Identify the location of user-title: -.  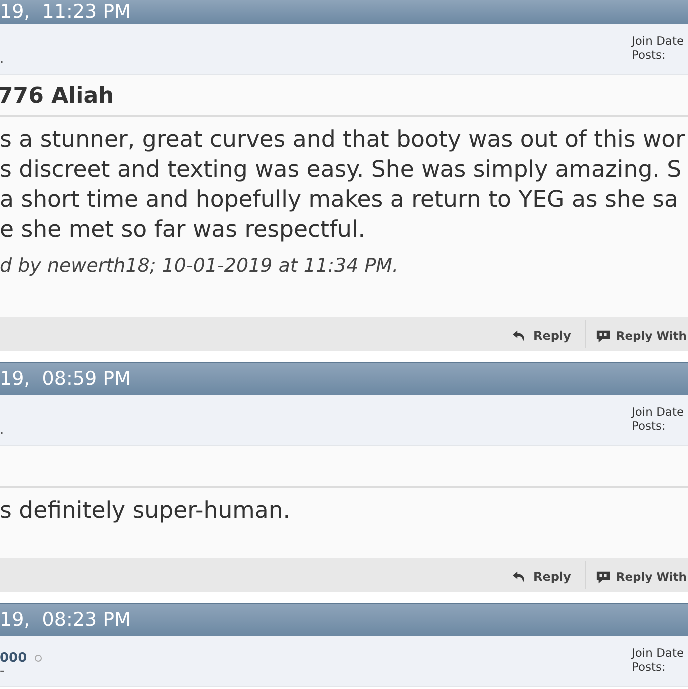
(3, 672).